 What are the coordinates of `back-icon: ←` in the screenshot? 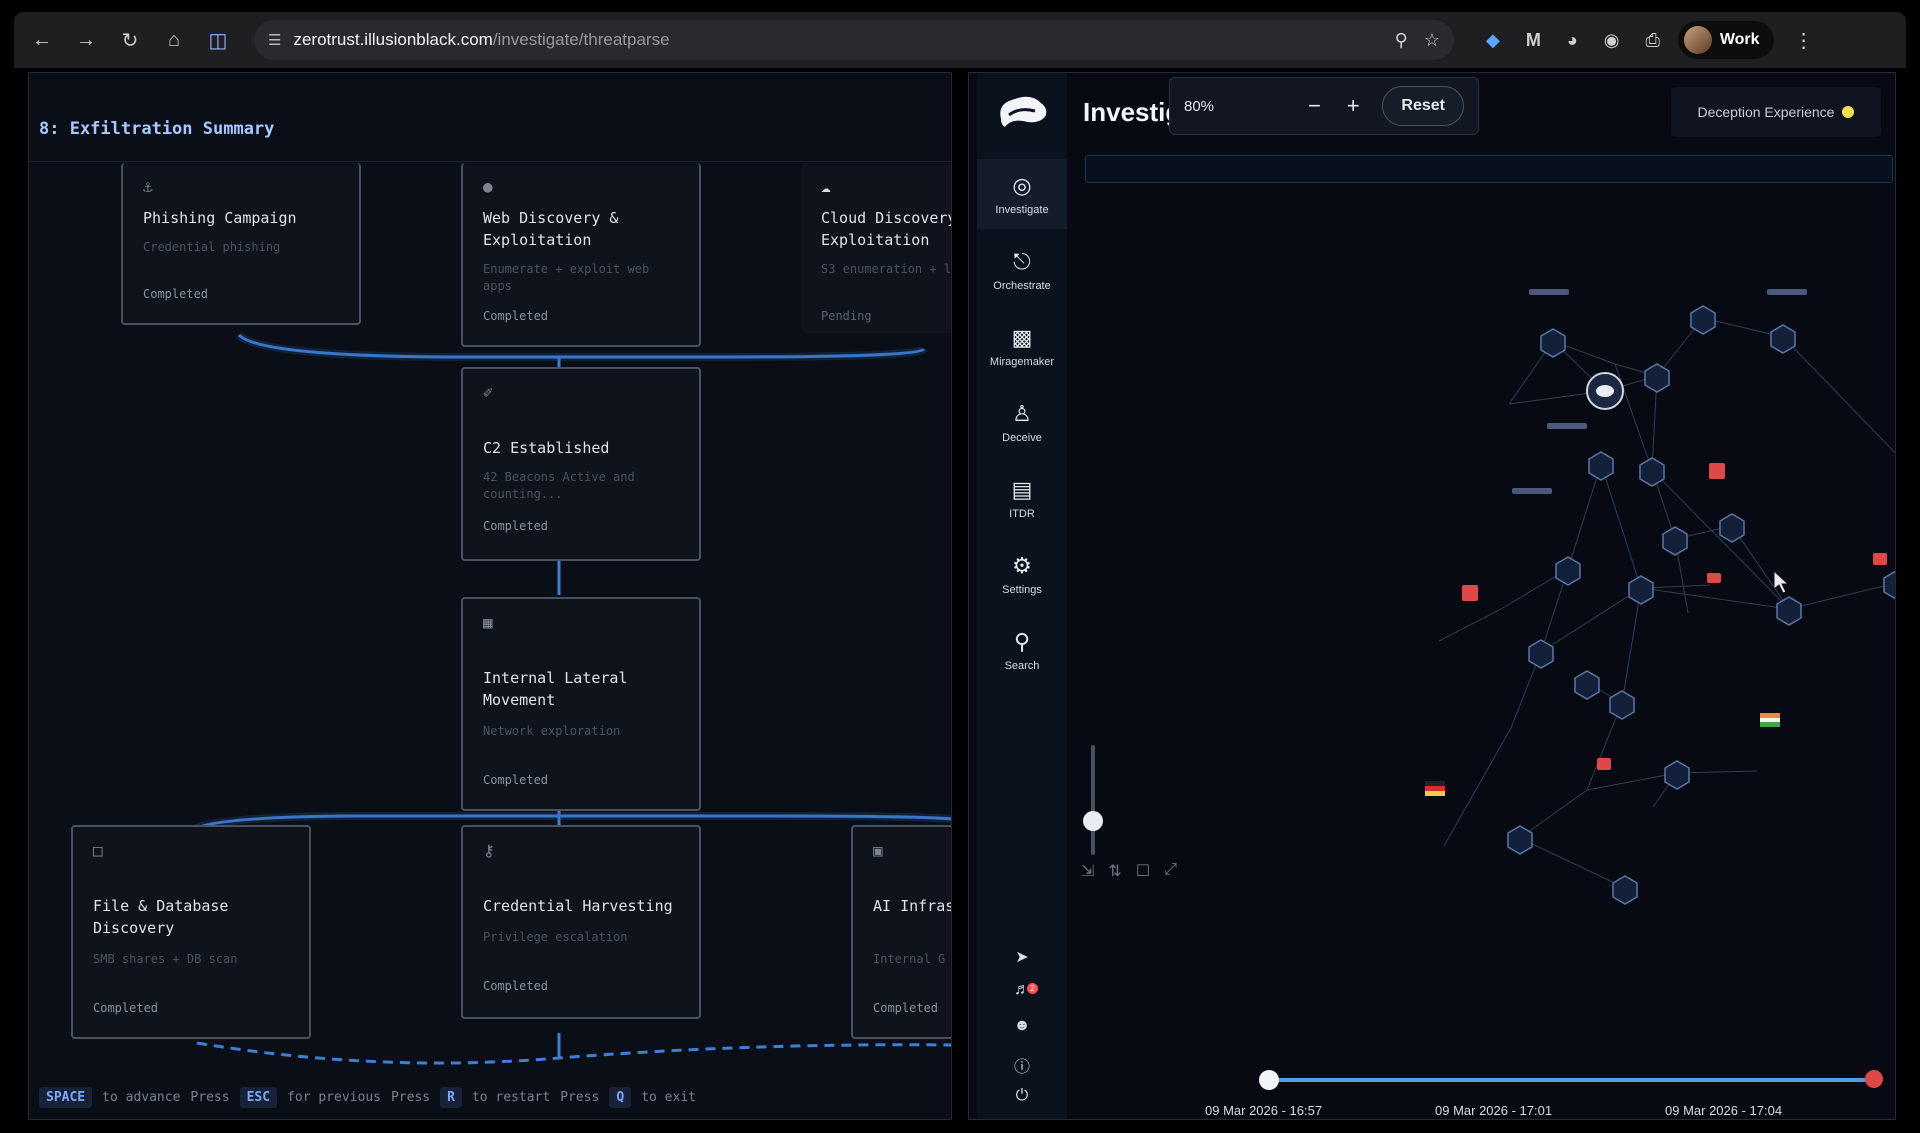 It's located at (42, 40).